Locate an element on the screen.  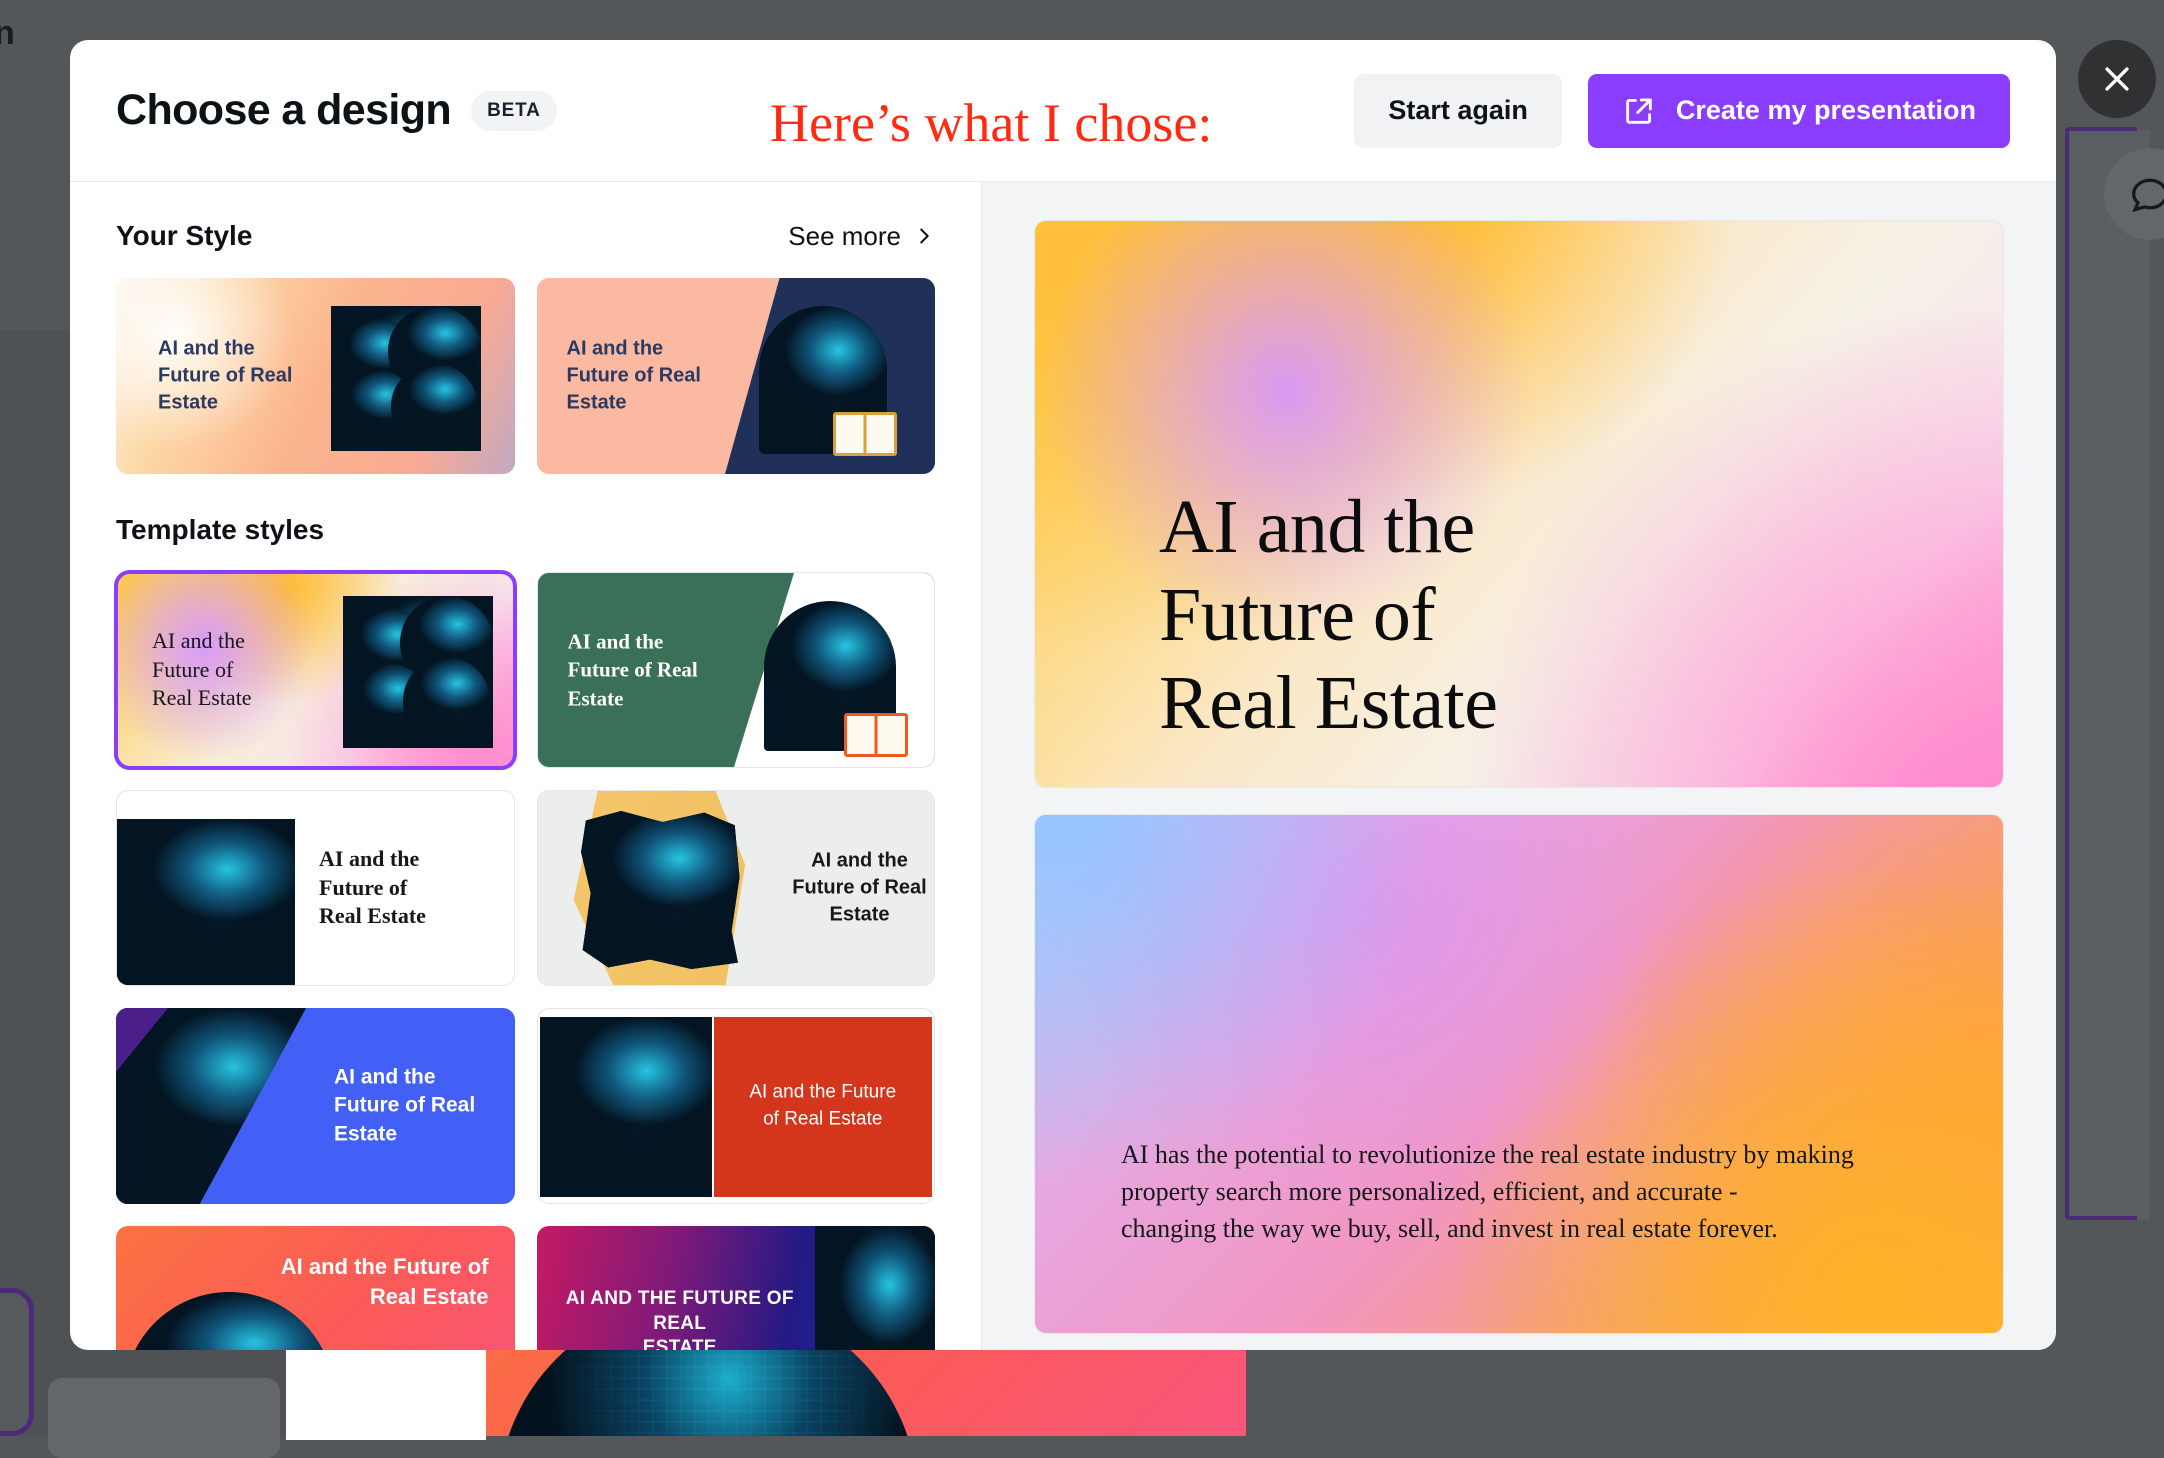
template-card-7: AI and the Future of Real Estate is located at coordinates (315, 1288).